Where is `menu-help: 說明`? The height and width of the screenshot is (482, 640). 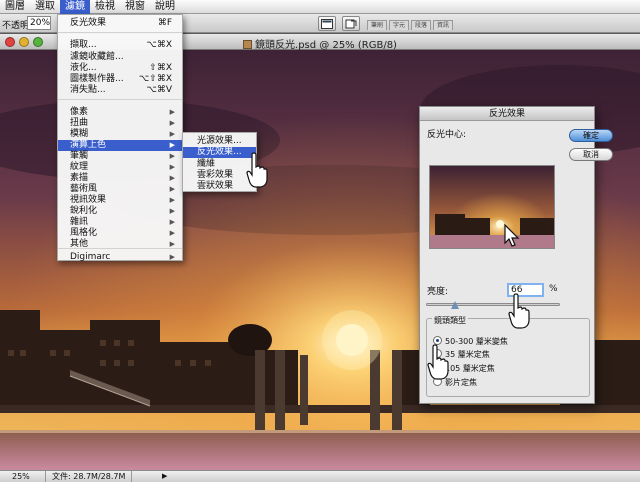
menu-help: 說明 is located at coordinates (165, 7).